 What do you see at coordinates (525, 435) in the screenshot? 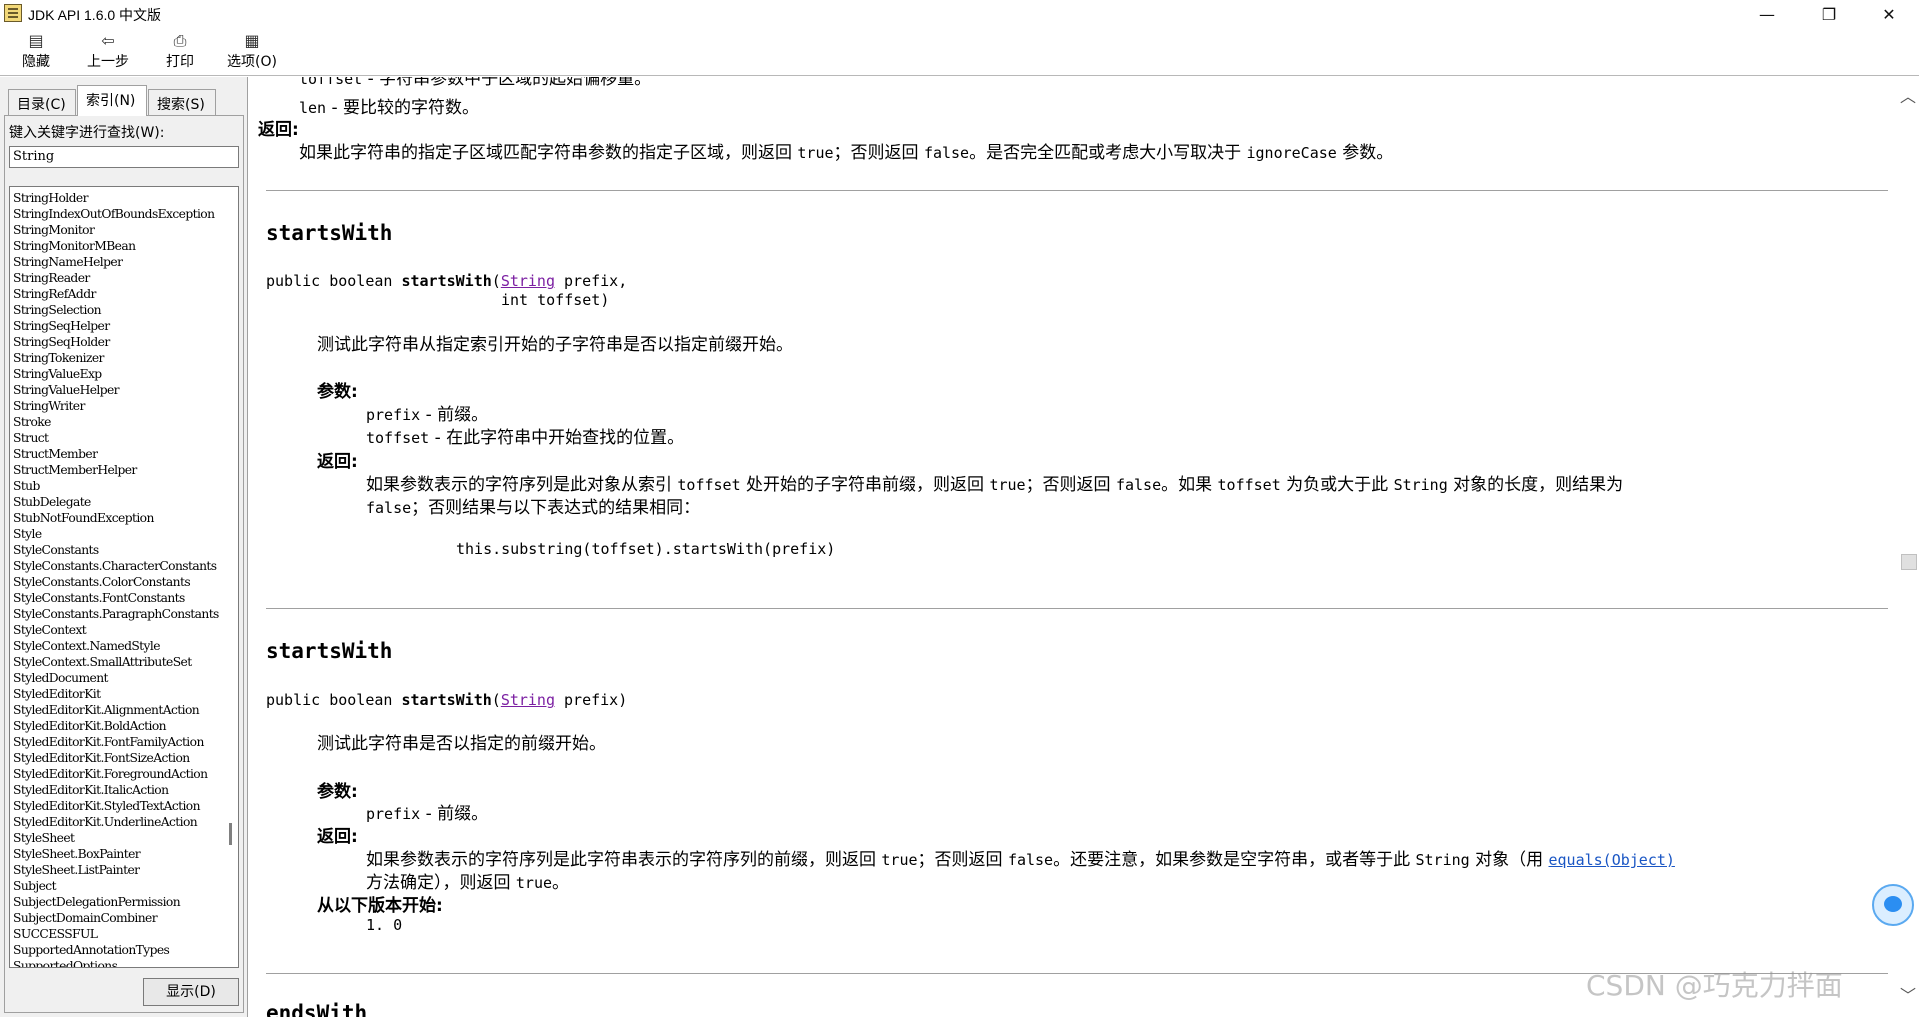
I see `param-toffset-line: toffset - 在此字符串中开始查找的位置。` at bounding box center [525, 435].